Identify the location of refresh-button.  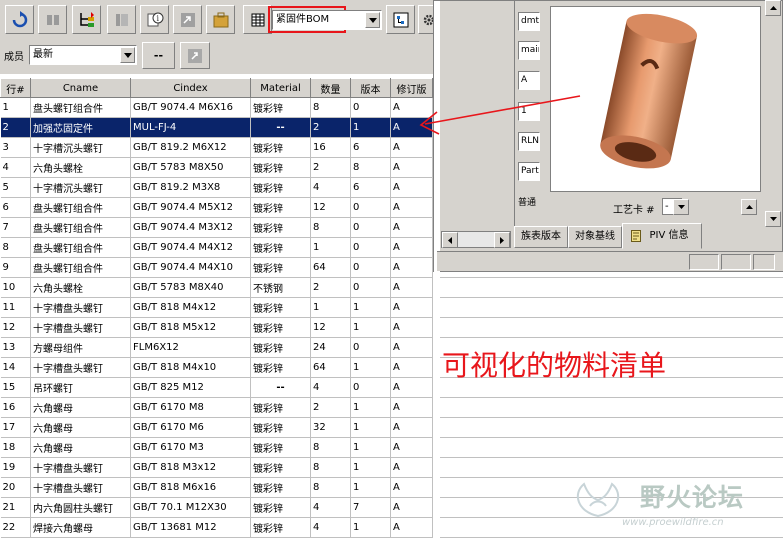
(19, 19).